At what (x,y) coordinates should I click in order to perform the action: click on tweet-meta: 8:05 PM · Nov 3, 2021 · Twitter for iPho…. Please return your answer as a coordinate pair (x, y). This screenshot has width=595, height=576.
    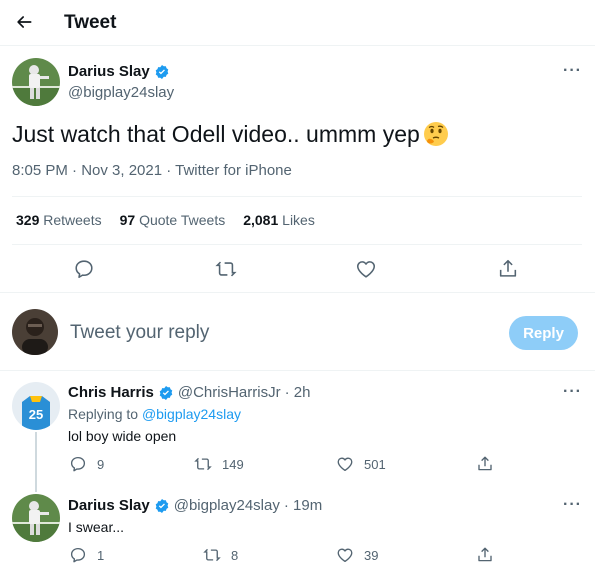
    Looking at the image, I should click on (152, 170).